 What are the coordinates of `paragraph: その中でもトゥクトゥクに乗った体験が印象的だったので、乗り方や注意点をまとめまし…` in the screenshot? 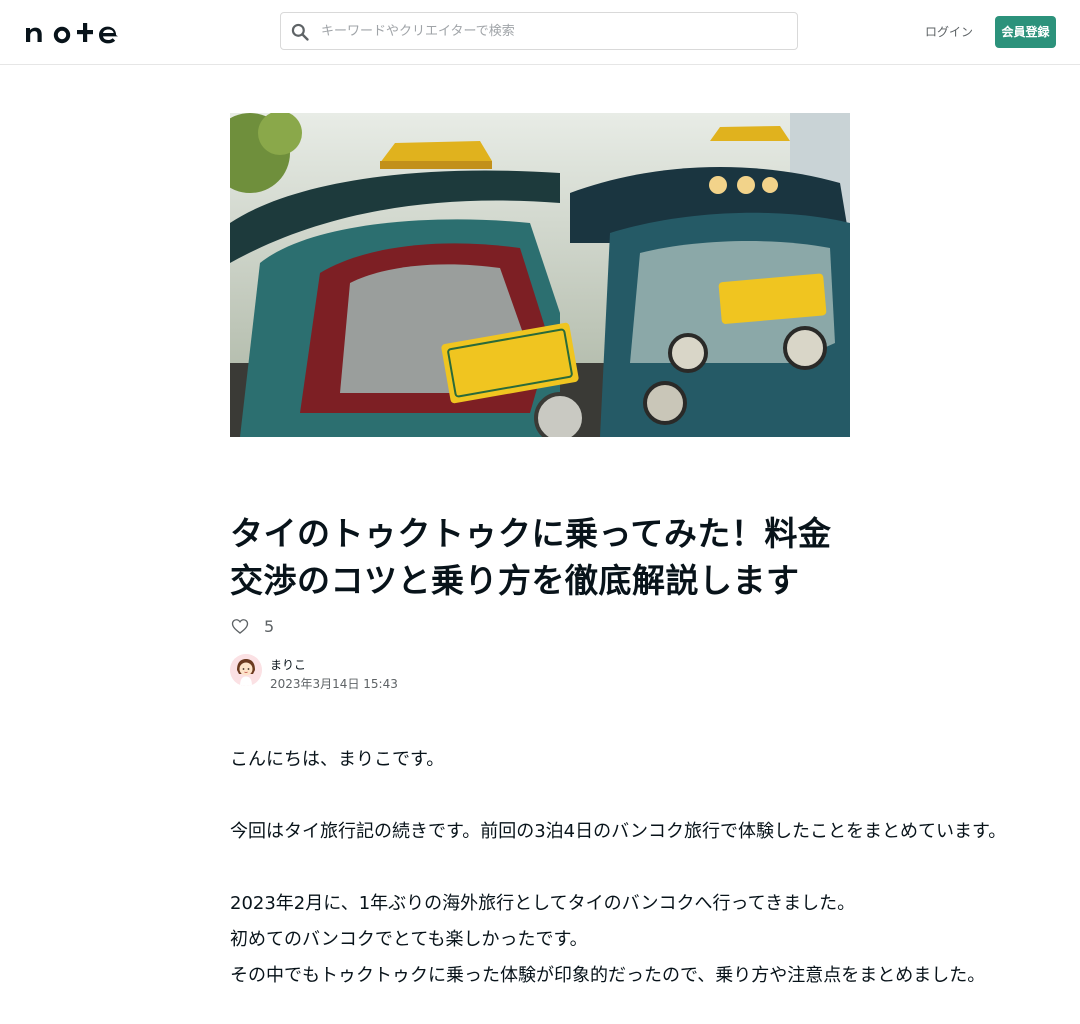 It's located at (608, 975).